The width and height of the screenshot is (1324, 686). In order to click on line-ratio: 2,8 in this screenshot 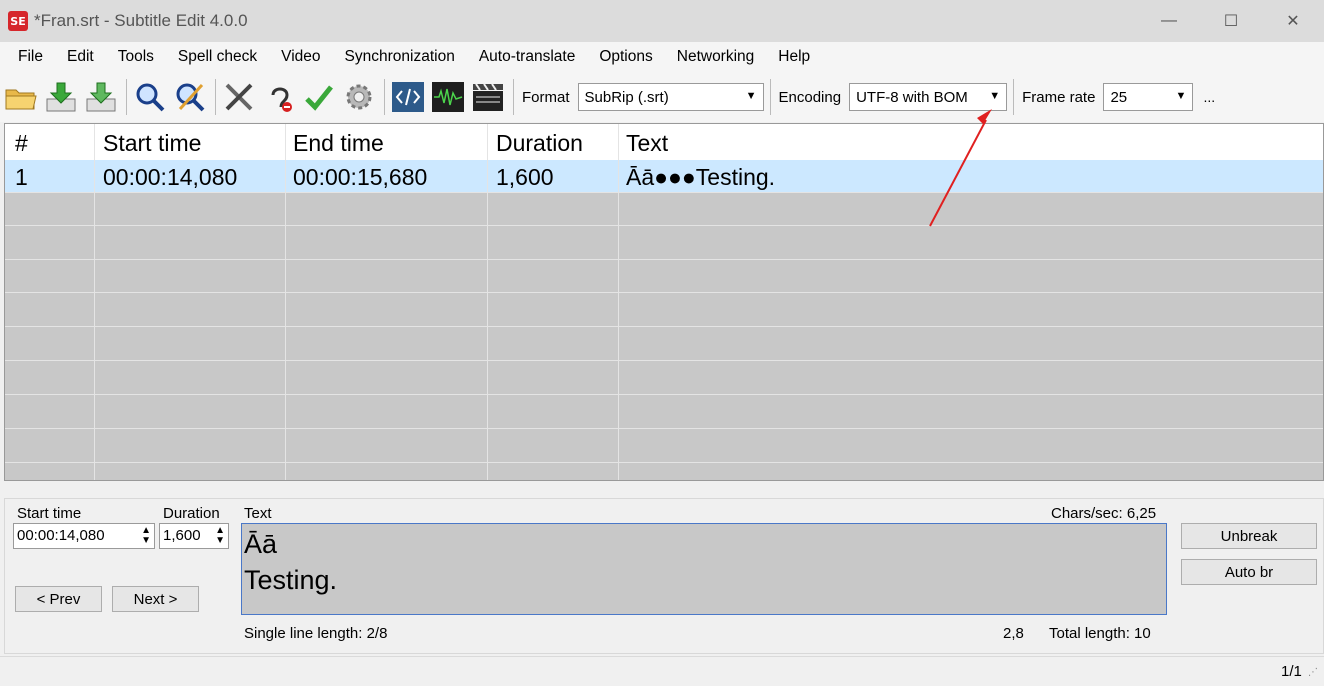, I will do `click(1013, 633)`.